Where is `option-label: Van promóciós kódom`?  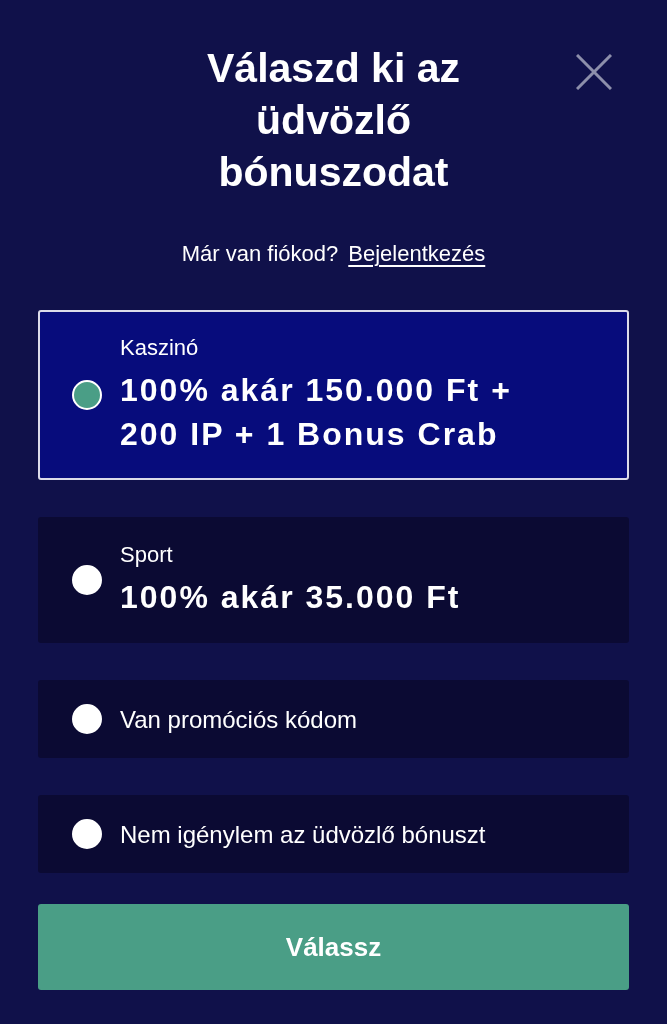 option-label: Van promóciós kódom is located at coordinates (238, 719).